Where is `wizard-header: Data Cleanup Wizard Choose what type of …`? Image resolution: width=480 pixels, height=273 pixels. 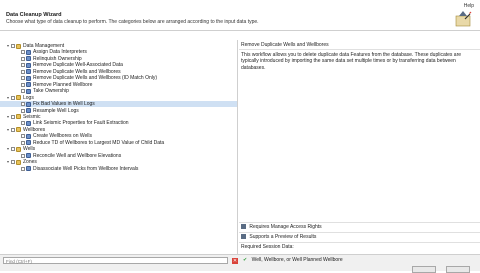 wizard-header: Data Cleanup Wizard Choose what type of … is located at coordinates (240, 15).